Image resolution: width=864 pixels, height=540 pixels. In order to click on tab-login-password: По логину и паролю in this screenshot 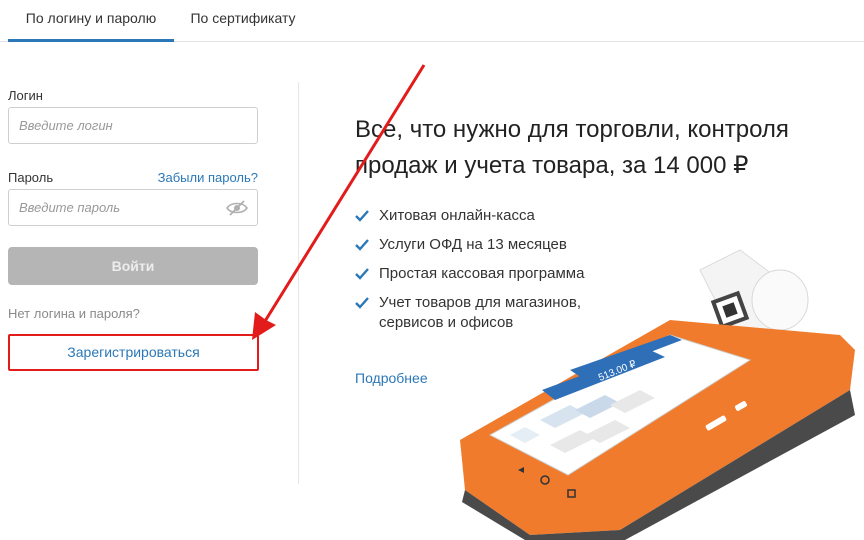, I will do `click(91, 21)`.